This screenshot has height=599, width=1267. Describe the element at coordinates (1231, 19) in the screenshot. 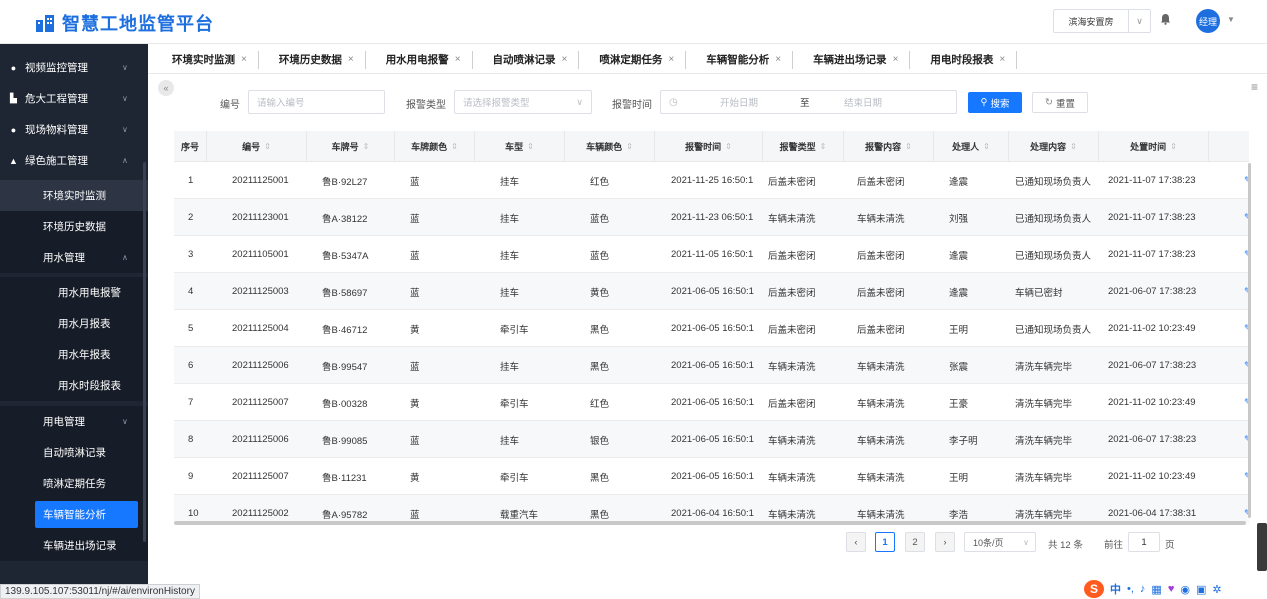

I see `caret-down-icon: ▼` at that location.